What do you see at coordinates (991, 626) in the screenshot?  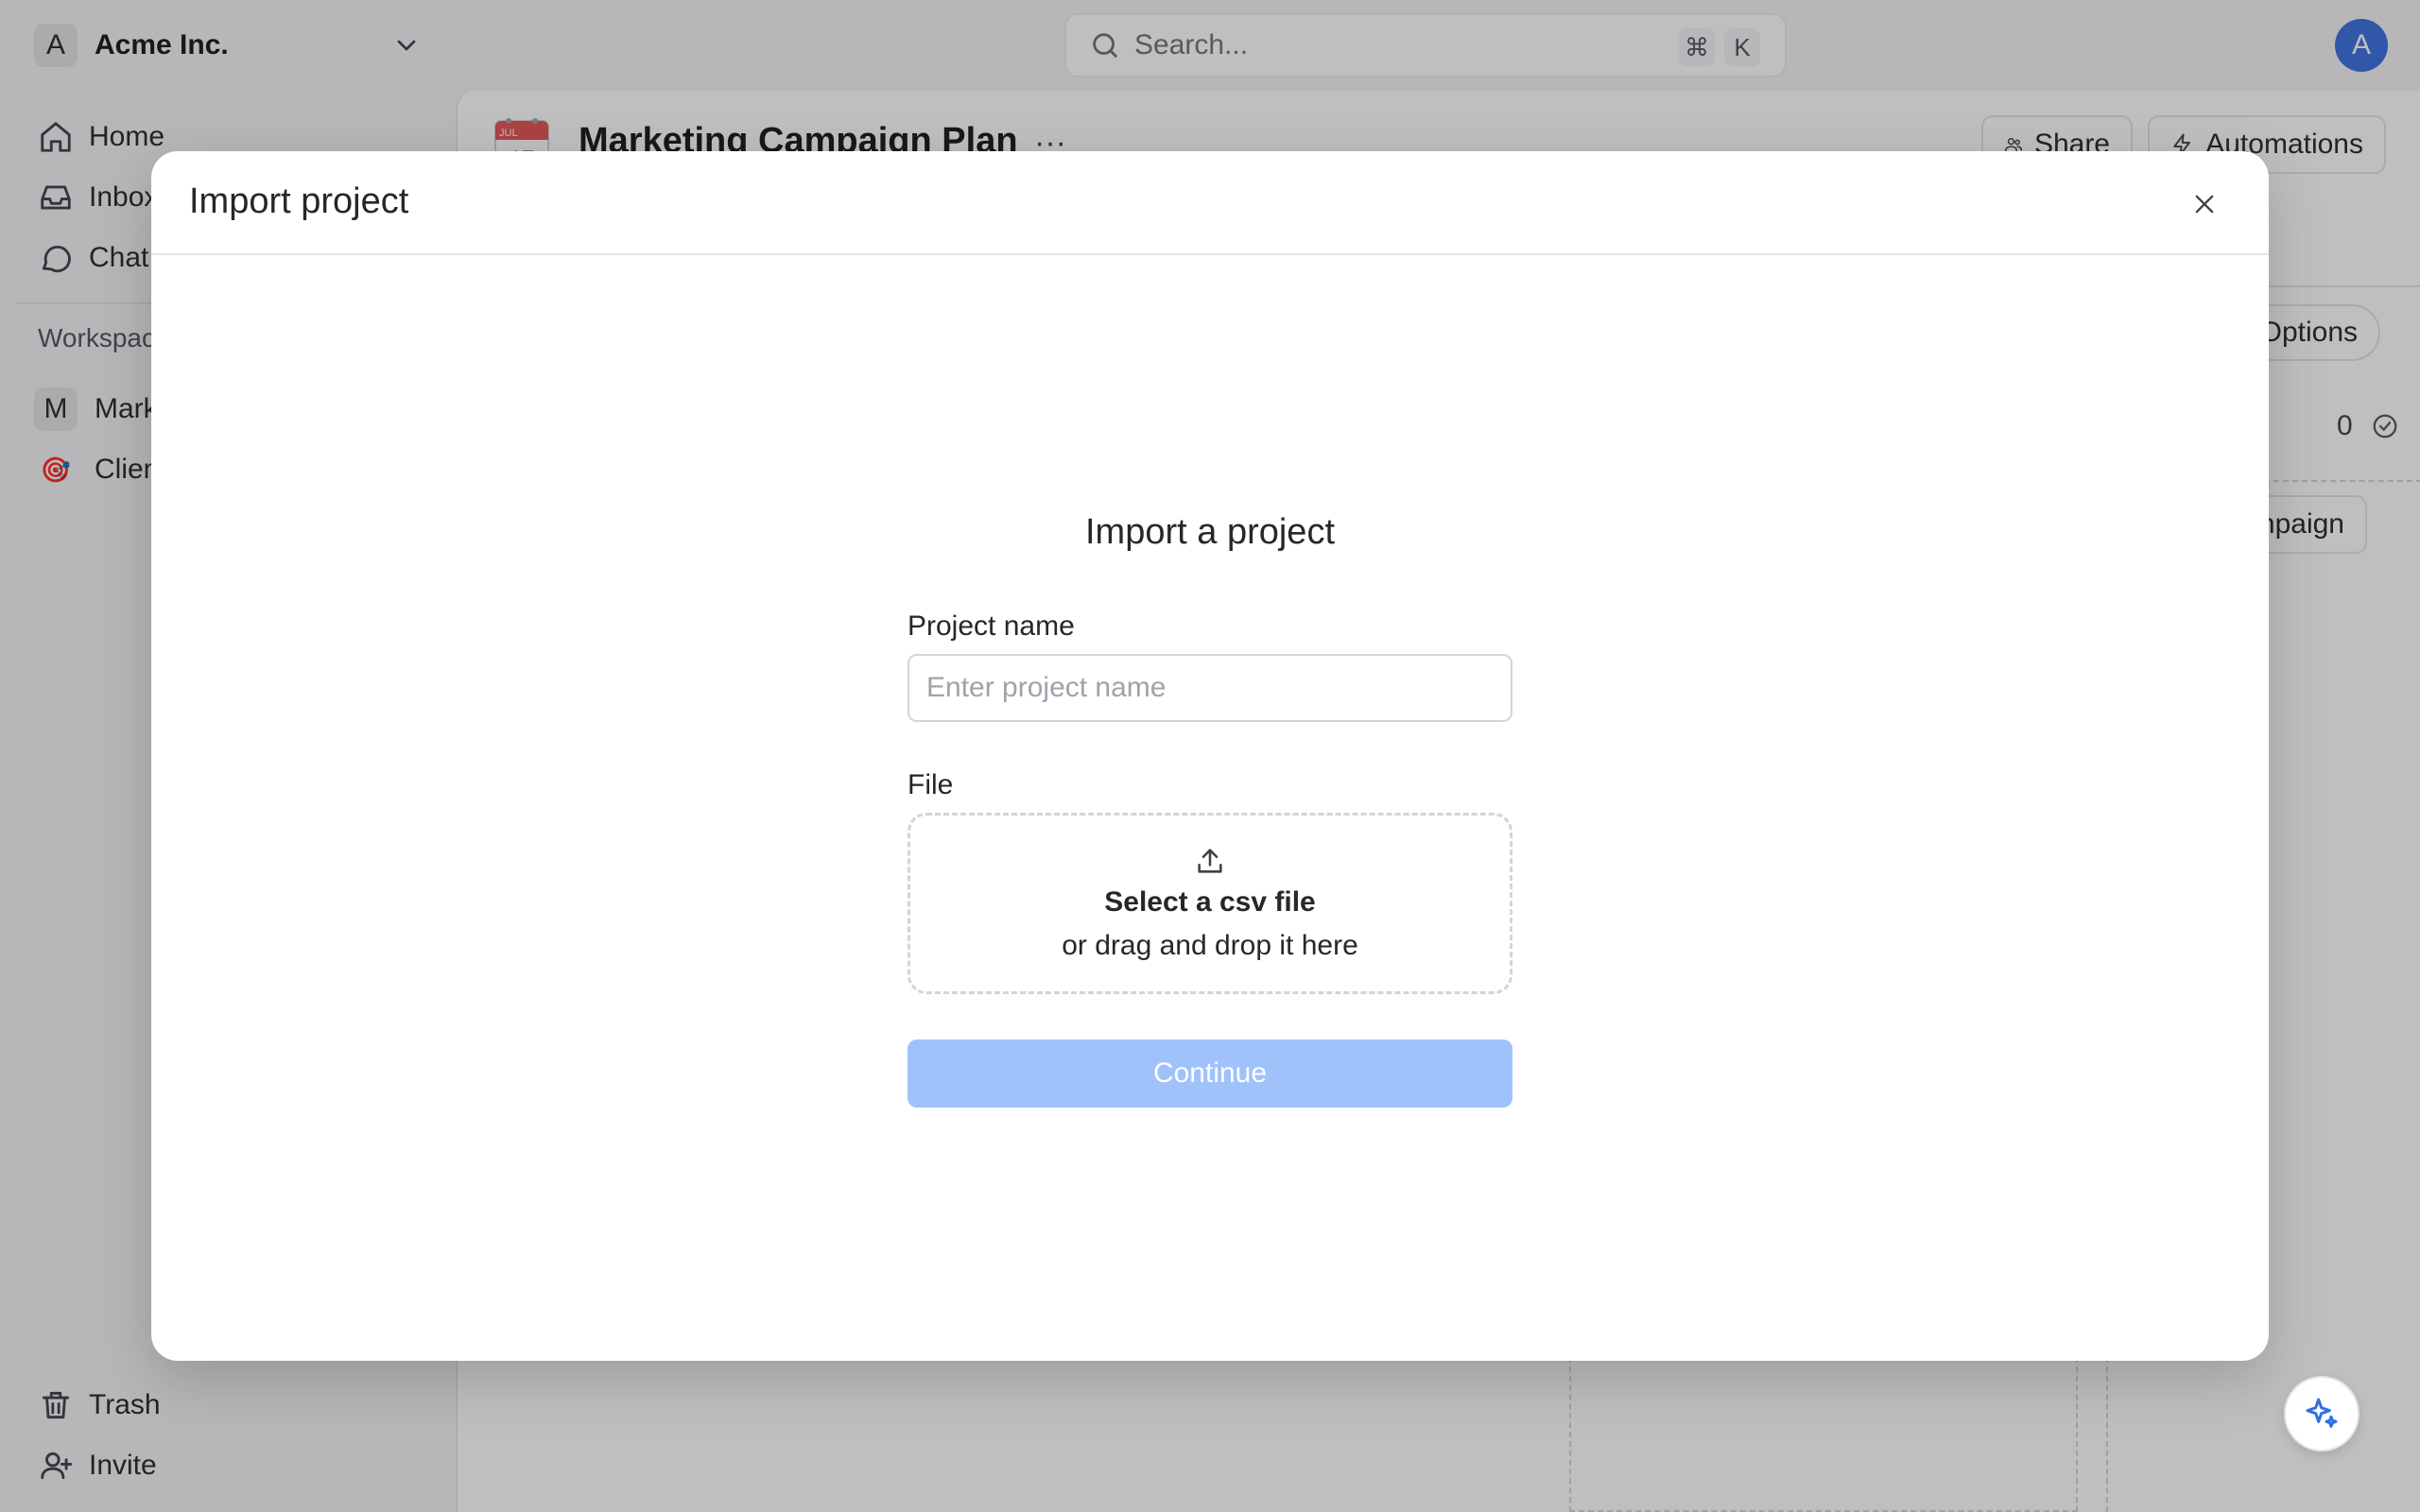 I see `project-name-label: Project name` at bounding box center [991, 626].